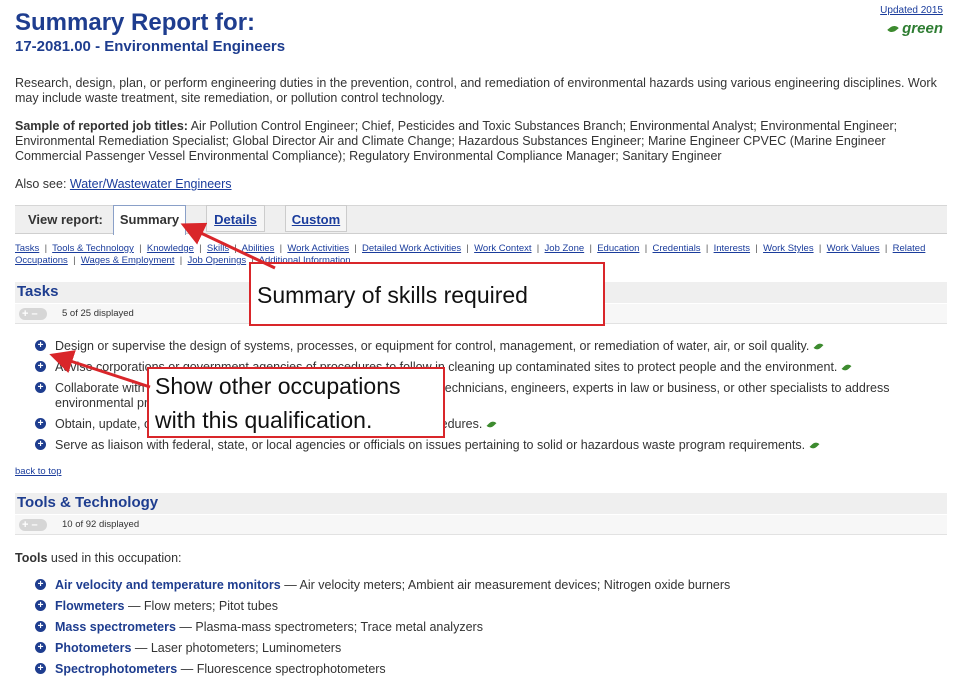  I want to click on annotation-arrows, so click(162, 305).